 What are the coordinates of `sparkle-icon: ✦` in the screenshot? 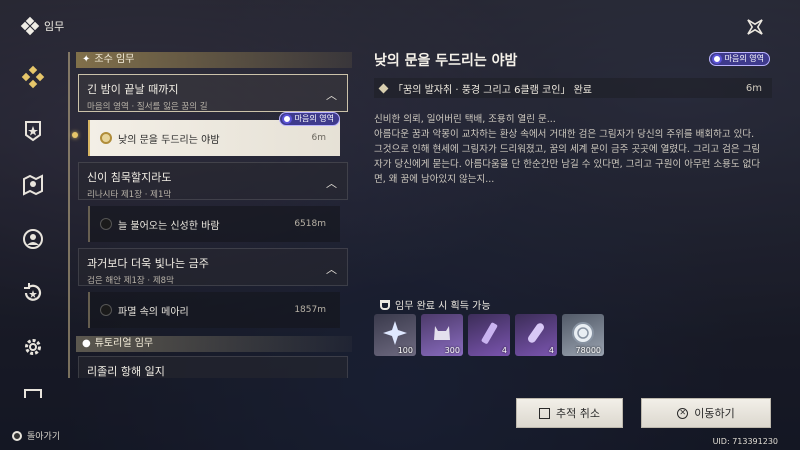 It's located at (86, 59).